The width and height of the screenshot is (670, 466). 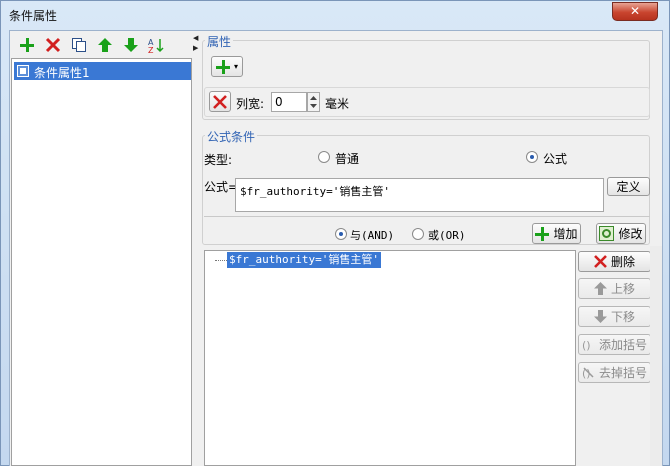 I want to click on pane-splitter: ◀ ▶, so click(x=196, y=250).